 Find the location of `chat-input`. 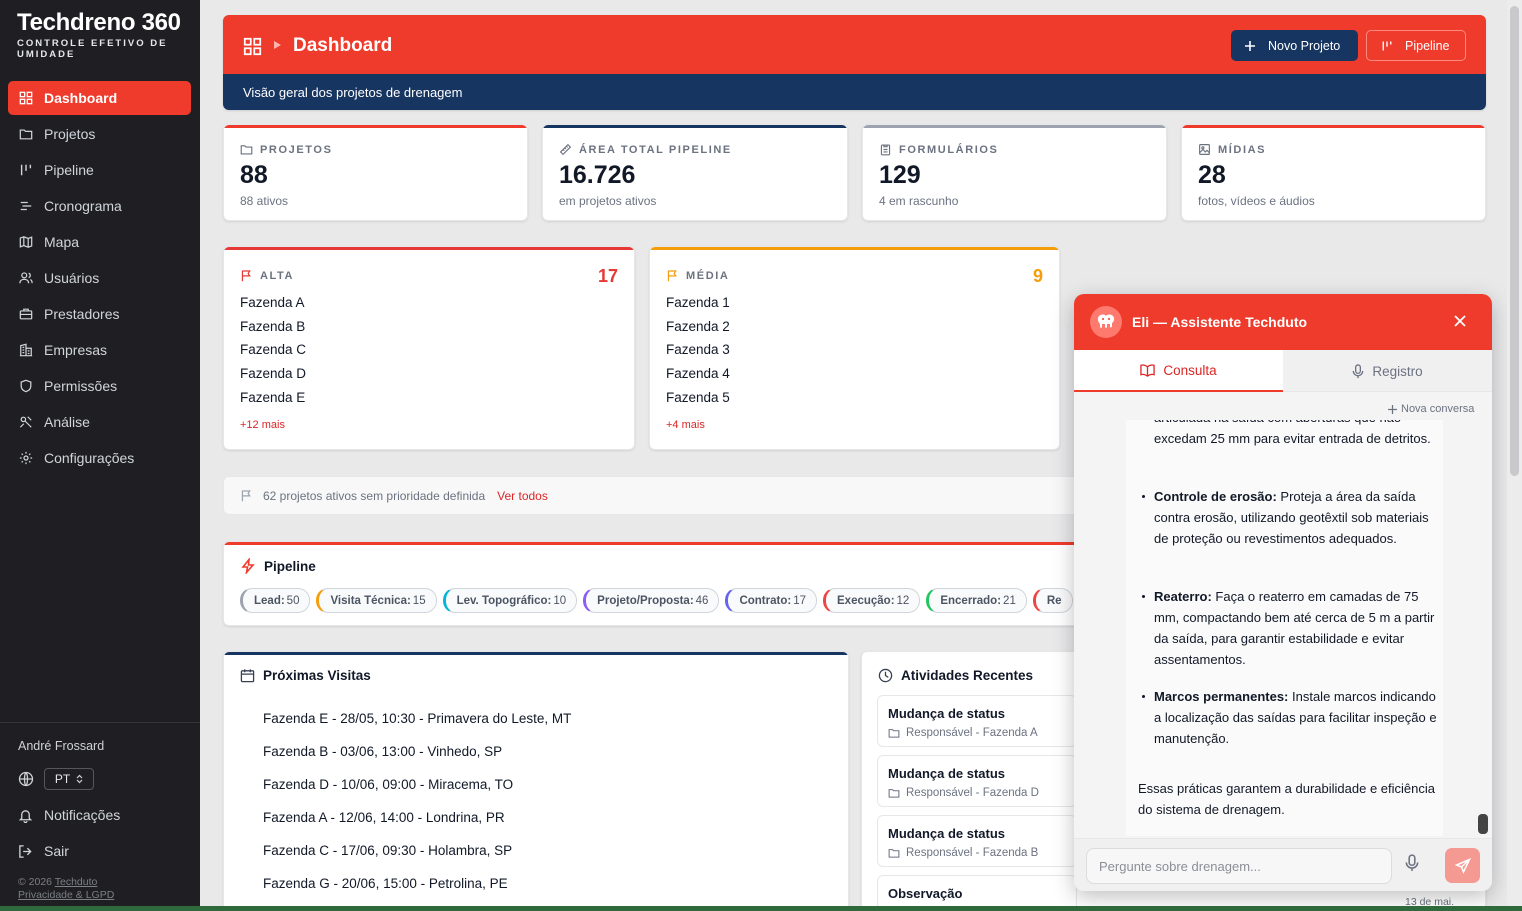

chat-input is located at coordinates (1239, 866).